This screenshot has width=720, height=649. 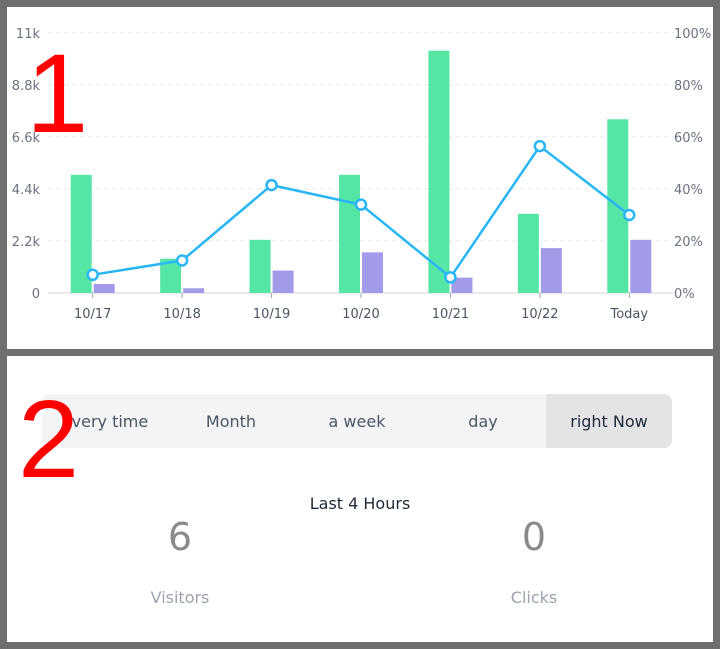 I want to click on right-axis-tick-label: 20%, so click(x=688, y=242).